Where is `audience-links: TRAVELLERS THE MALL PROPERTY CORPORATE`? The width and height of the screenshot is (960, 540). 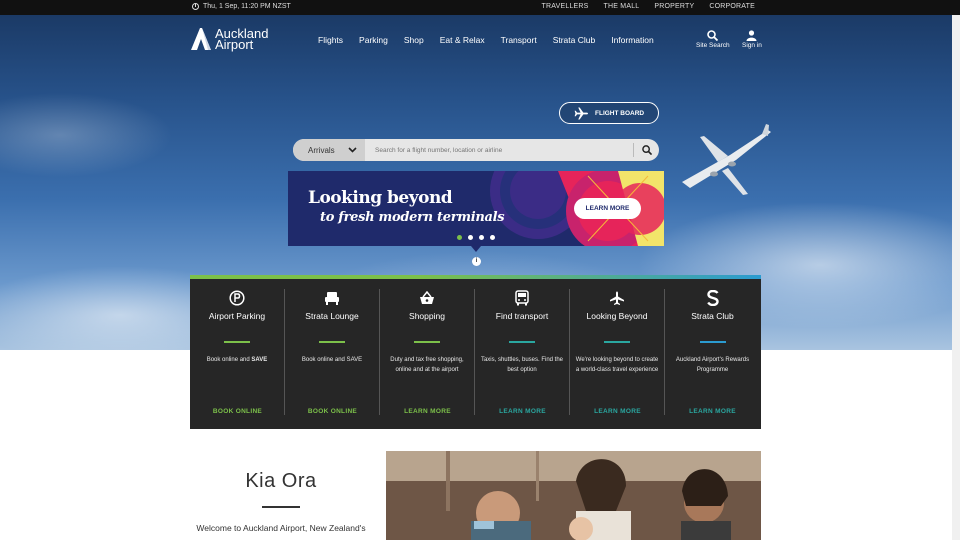
audience-links: TRAVELLERS THE MALL PROPERTY CORPORATE is located at coordinates (648, 6).